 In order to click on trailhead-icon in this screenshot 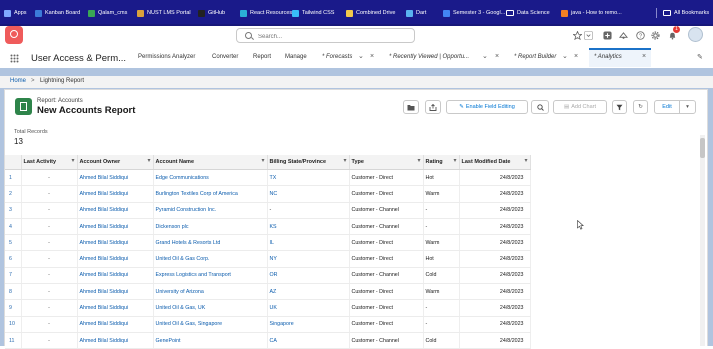, I will do `click(623, 35)`.